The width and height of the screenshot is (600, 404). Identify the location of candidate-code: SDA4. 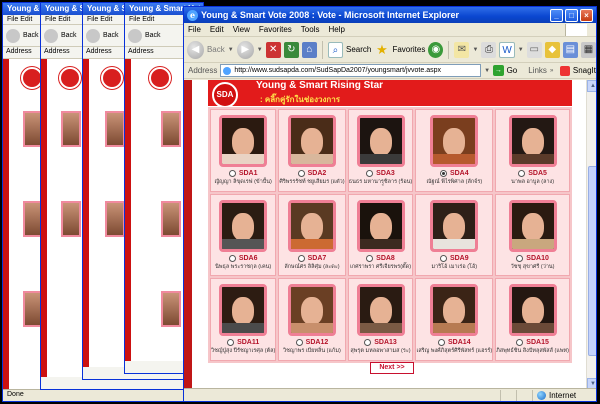
(459, 173).